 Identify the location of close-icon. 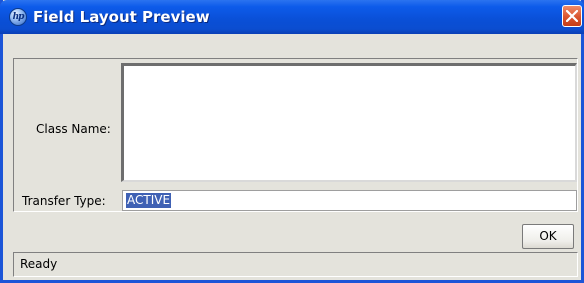
(572, 16).